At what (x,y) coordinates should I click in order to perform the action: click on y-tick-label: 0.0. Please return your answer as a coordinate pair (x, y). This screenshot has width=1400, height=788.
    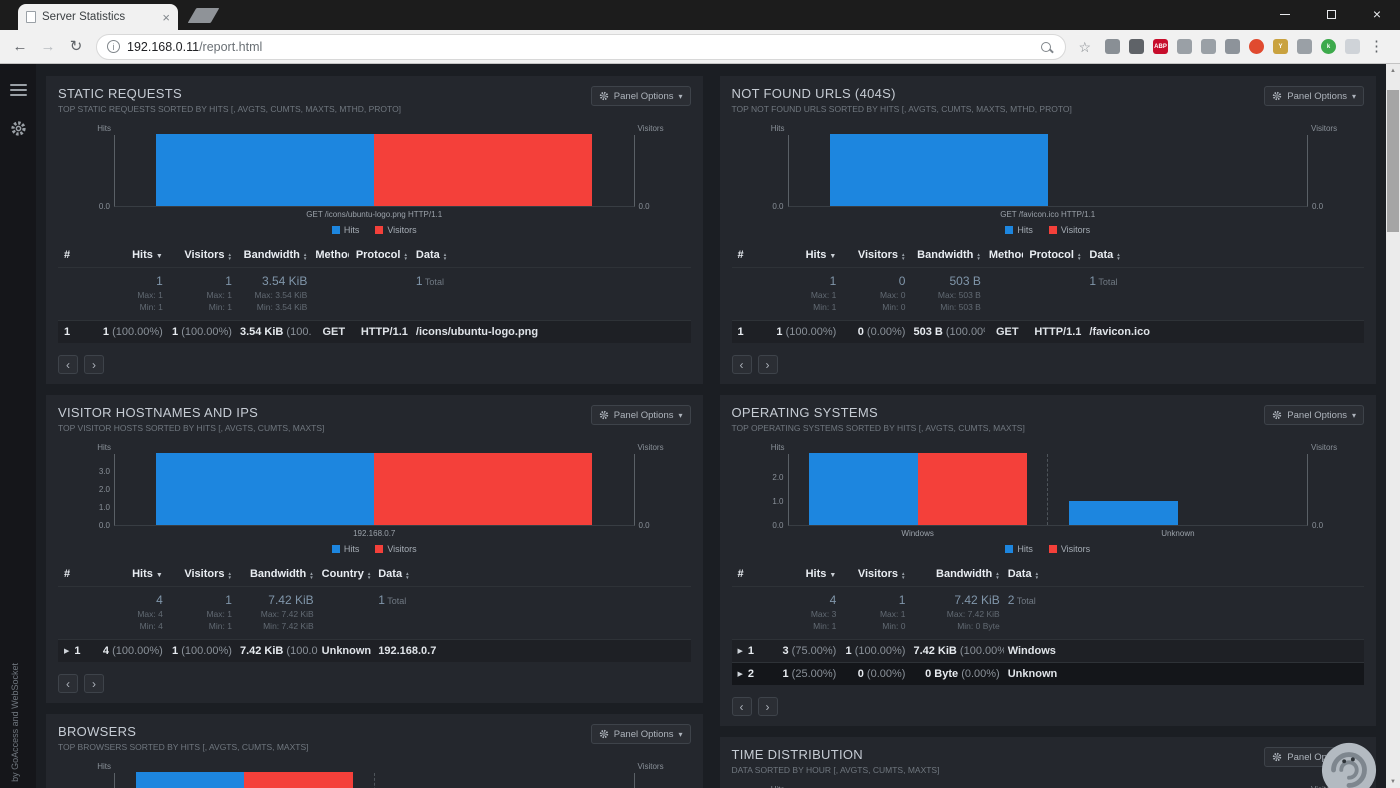
    Looking at the image, I should click on (1318, 525).